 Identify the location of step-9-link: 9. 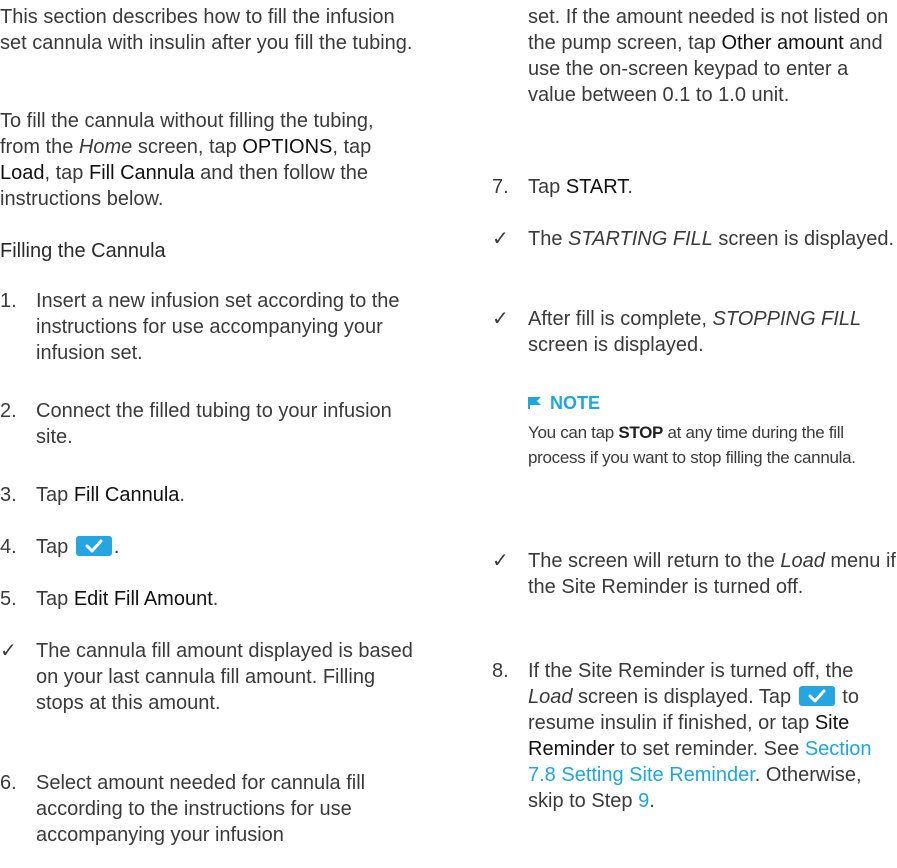
(643, 801).